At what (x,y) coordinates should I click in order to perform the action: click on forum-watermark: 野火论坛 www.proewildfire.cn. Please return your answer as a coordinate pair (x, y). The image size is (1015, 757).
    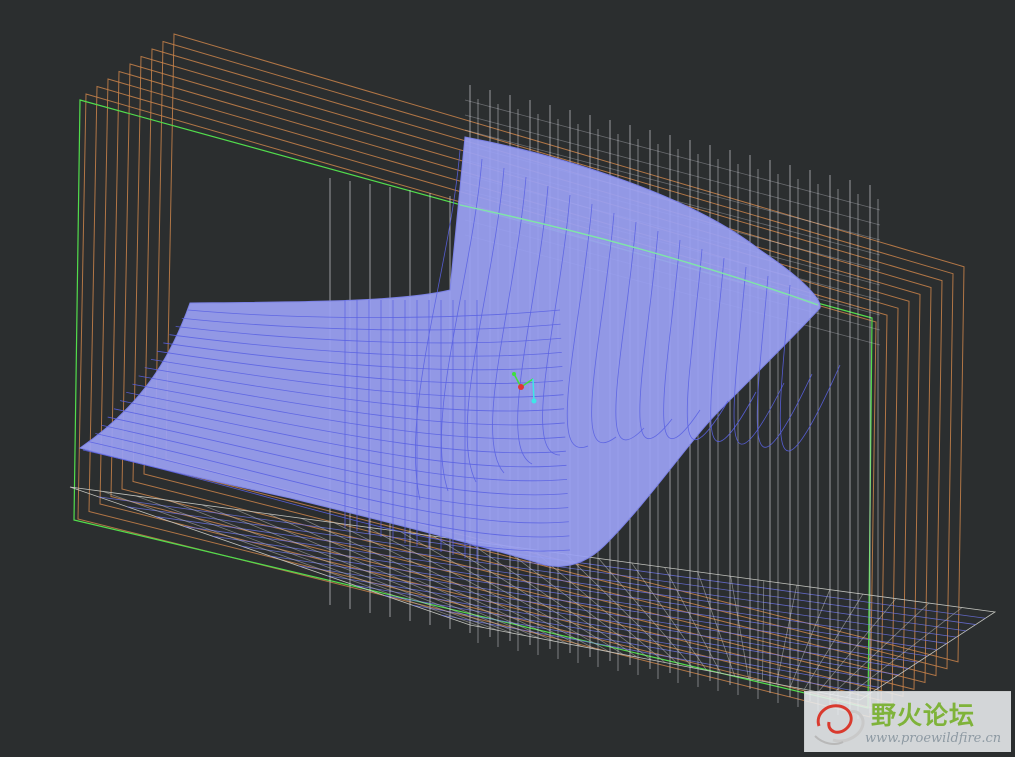
    Looking at the image, I should click on (907, 721).